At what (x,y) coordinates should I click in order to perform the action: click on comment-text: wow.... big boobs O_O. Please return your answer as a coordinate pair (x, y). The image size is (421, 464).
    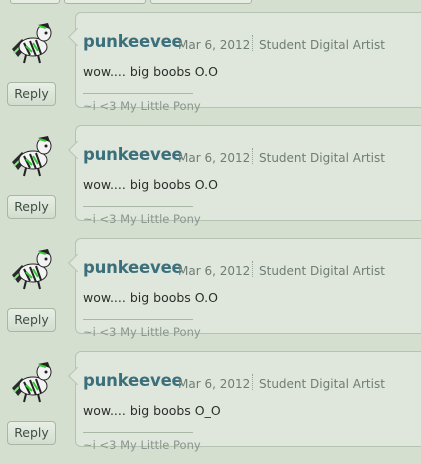
    Looking at the image, I should click on (152, 410).